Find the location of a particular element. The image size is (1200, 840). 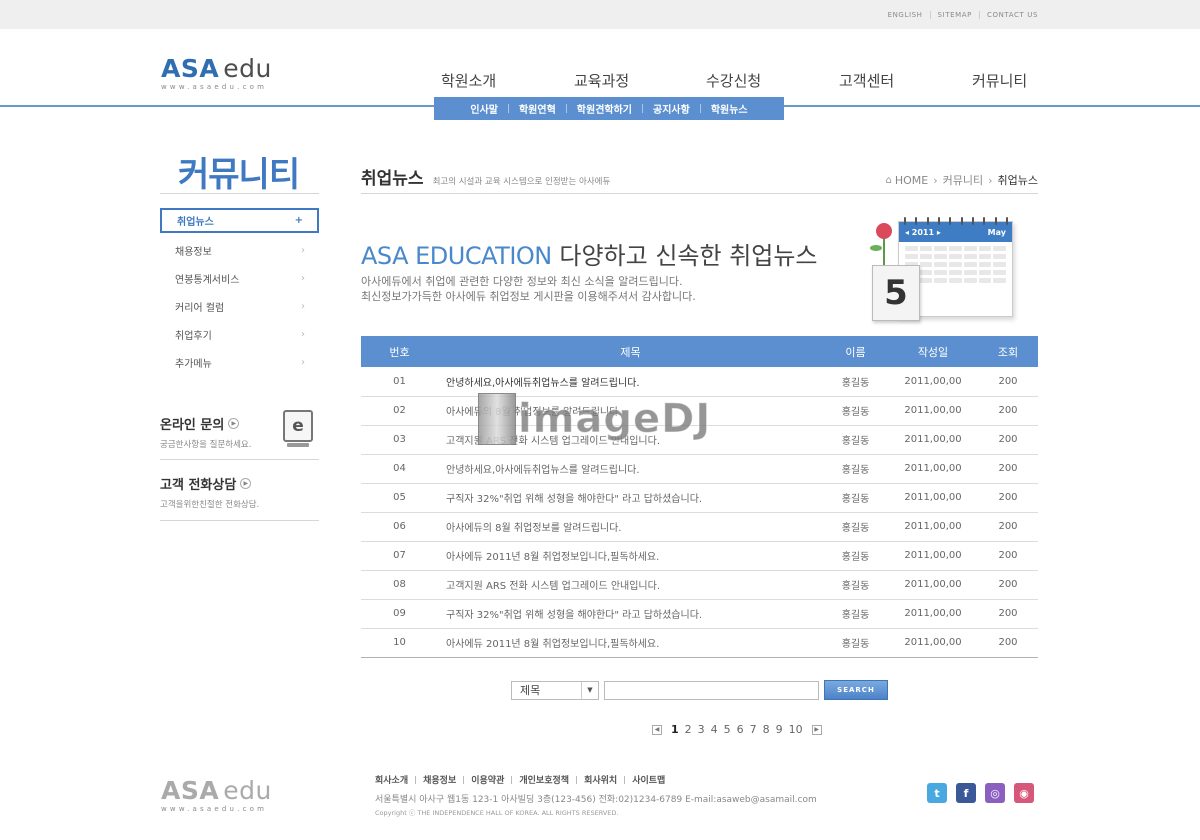

footer-link-location: 회사위치 is located at coordinates (600, 779).